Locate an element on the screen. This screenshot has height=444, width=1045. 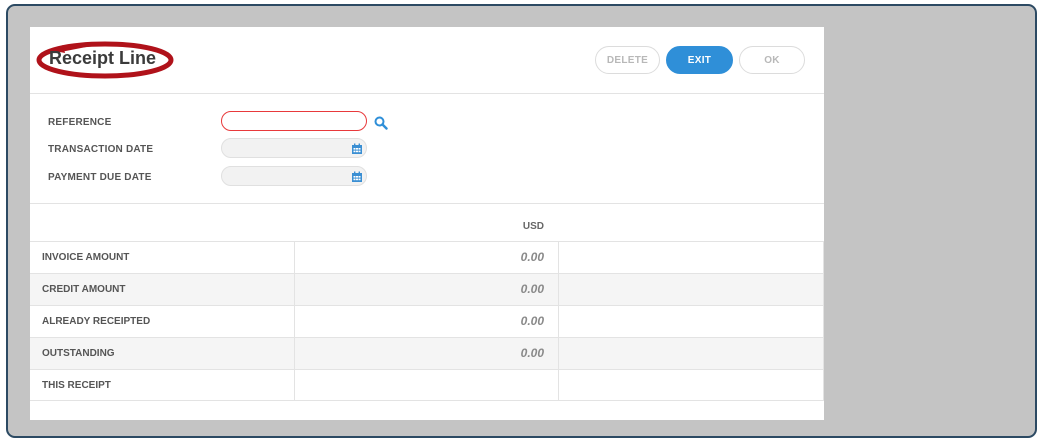
table-row: INVOICE AMOUNT 0.00 is located at coordinates (427, 257).